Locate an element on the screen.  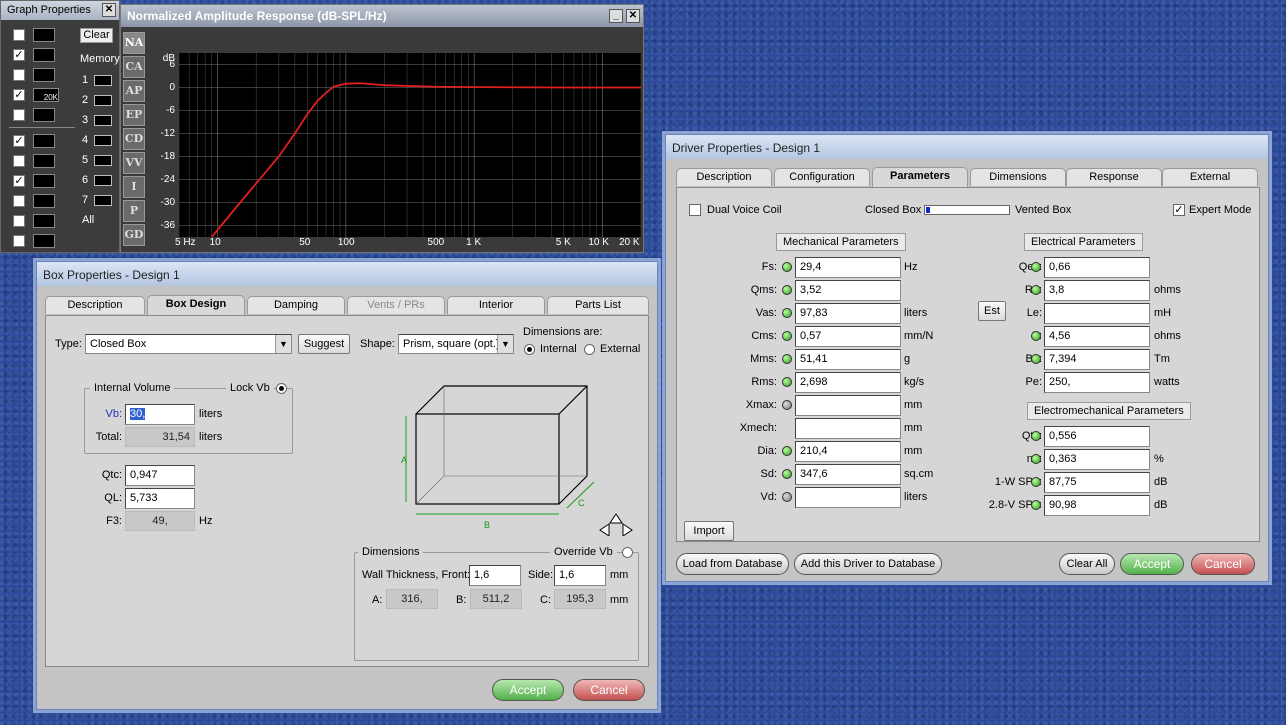
view-cd-button: CD is located at coordinates (134, 139).